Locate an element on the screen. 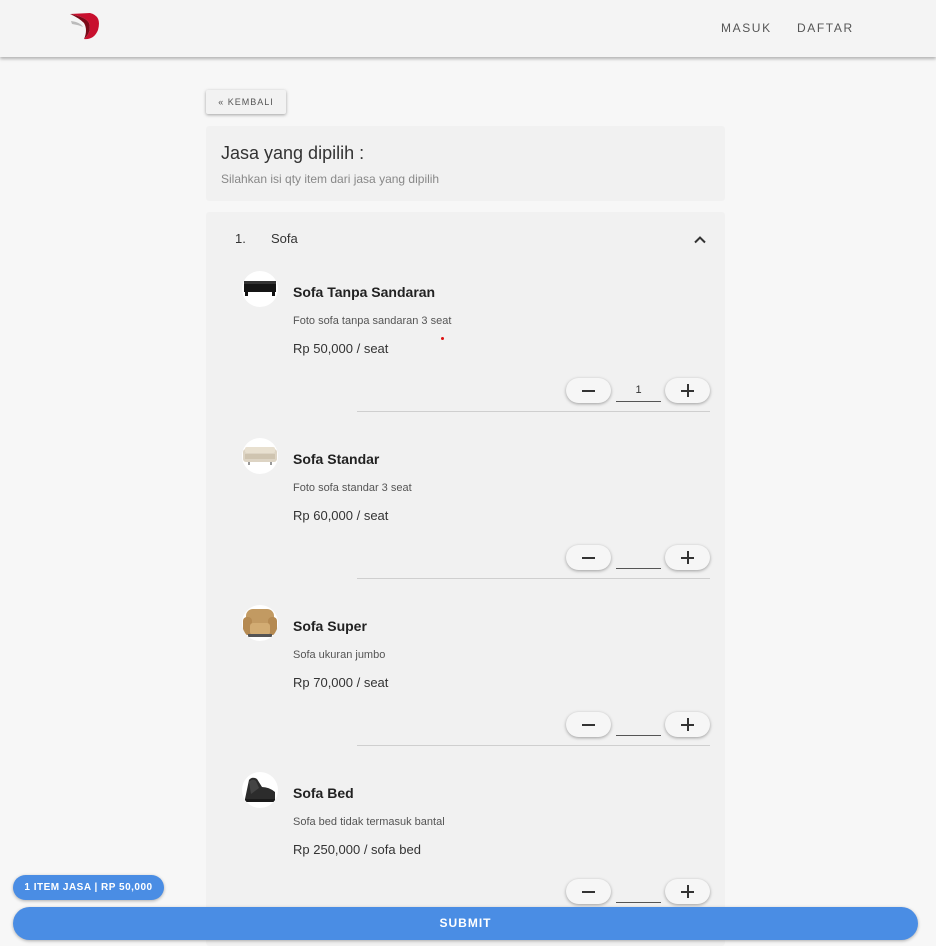 The image size is (936, 946). item-name: Sofa Bed is located at coordinates (323, 793).